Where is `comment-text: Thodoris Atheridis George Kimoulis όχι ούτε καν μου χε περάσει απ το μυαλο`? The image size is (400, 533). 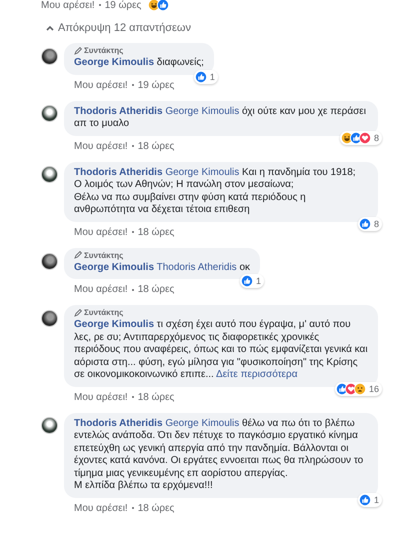 comment-text: Thodoris Atheridis George Kimoulis όχι ούτε καν μου χε περάσει απ το μυαλο is located at coordinates (220, 118).